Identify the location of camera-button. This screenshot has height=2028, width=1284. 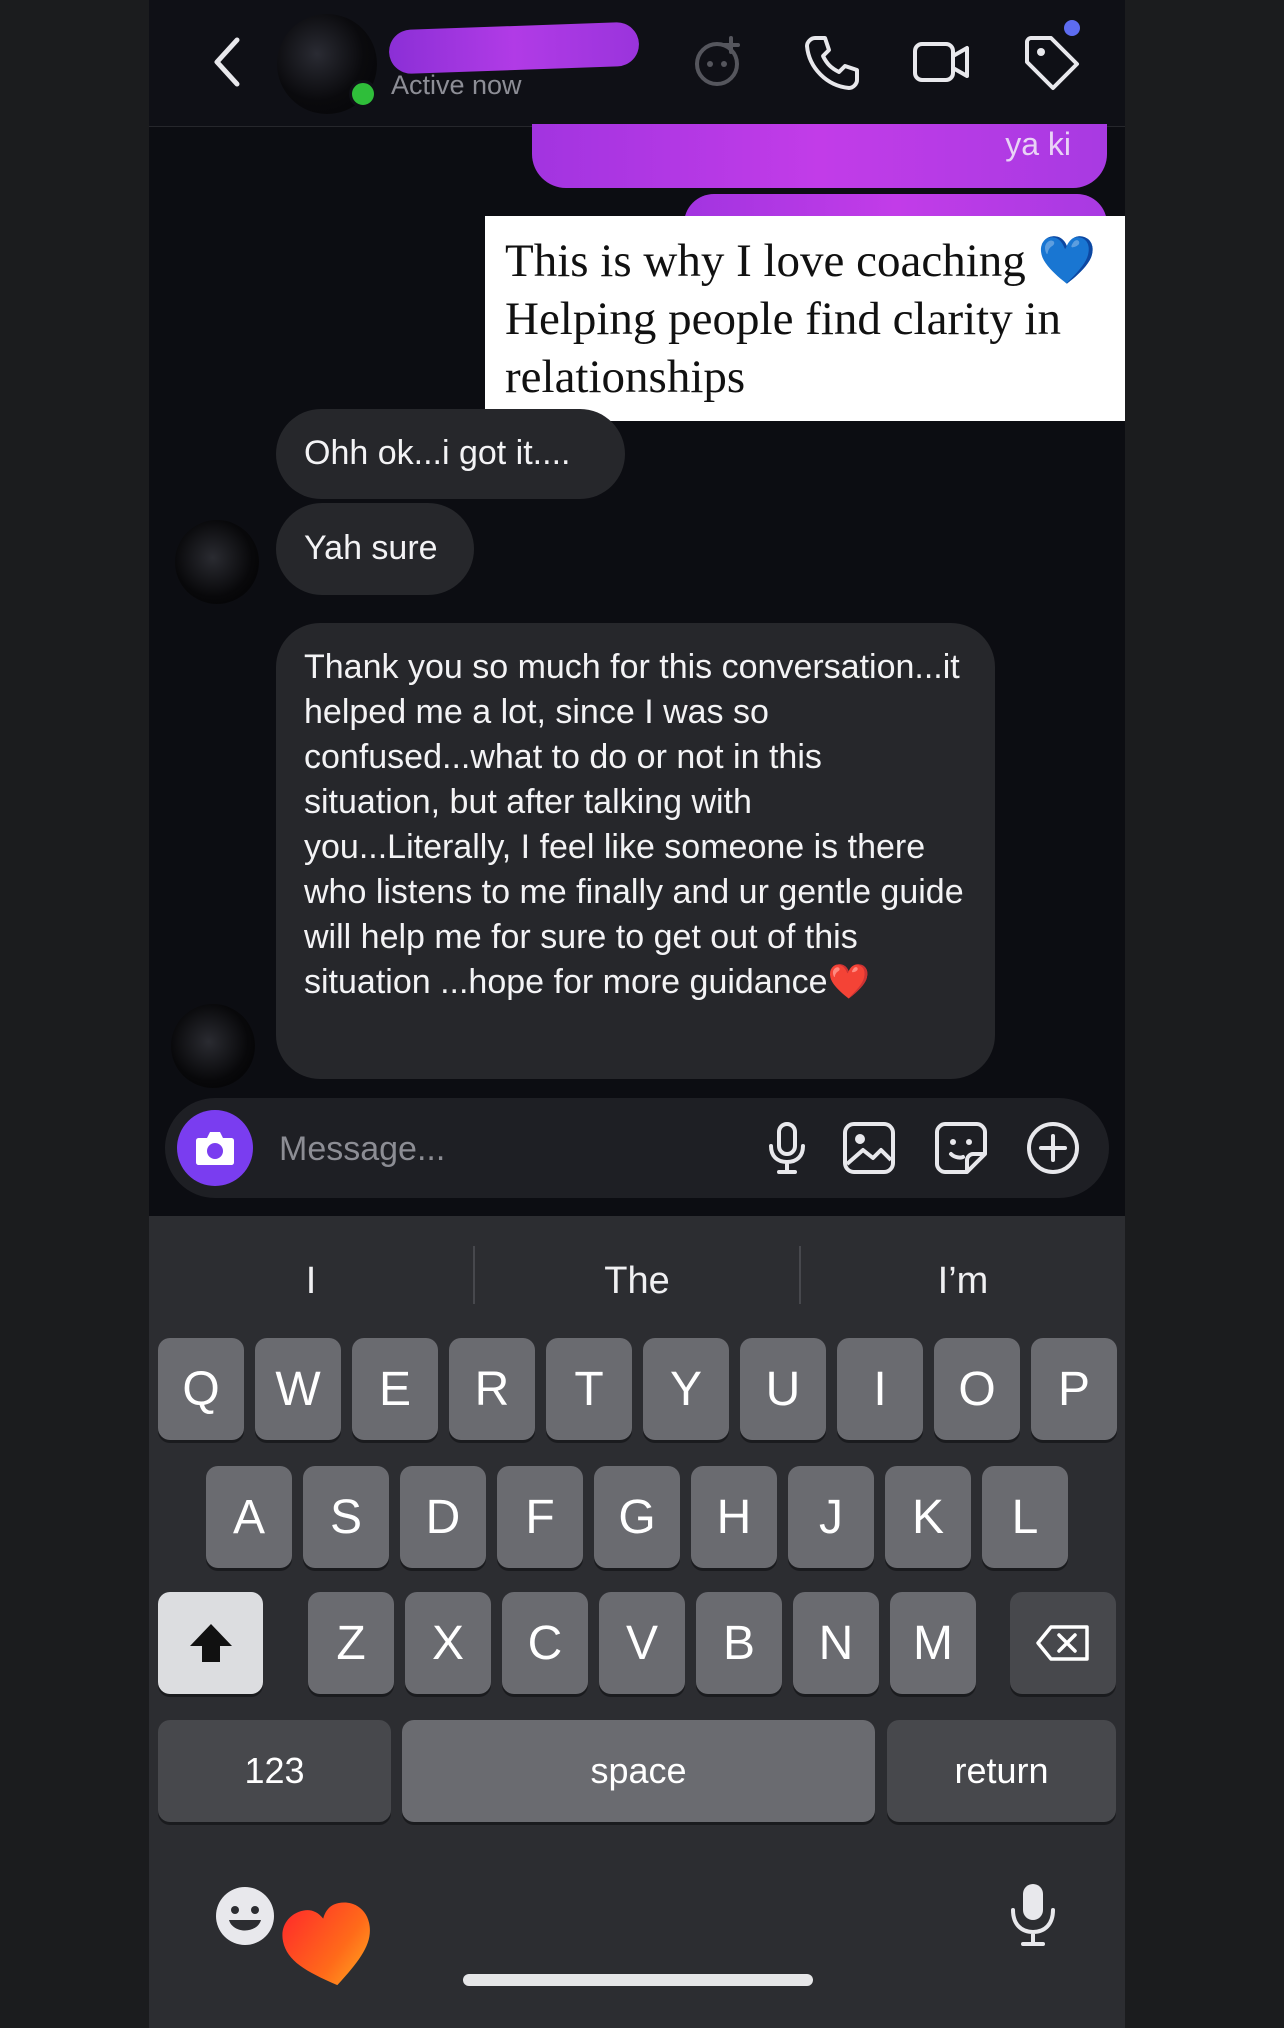
(215, 1148).